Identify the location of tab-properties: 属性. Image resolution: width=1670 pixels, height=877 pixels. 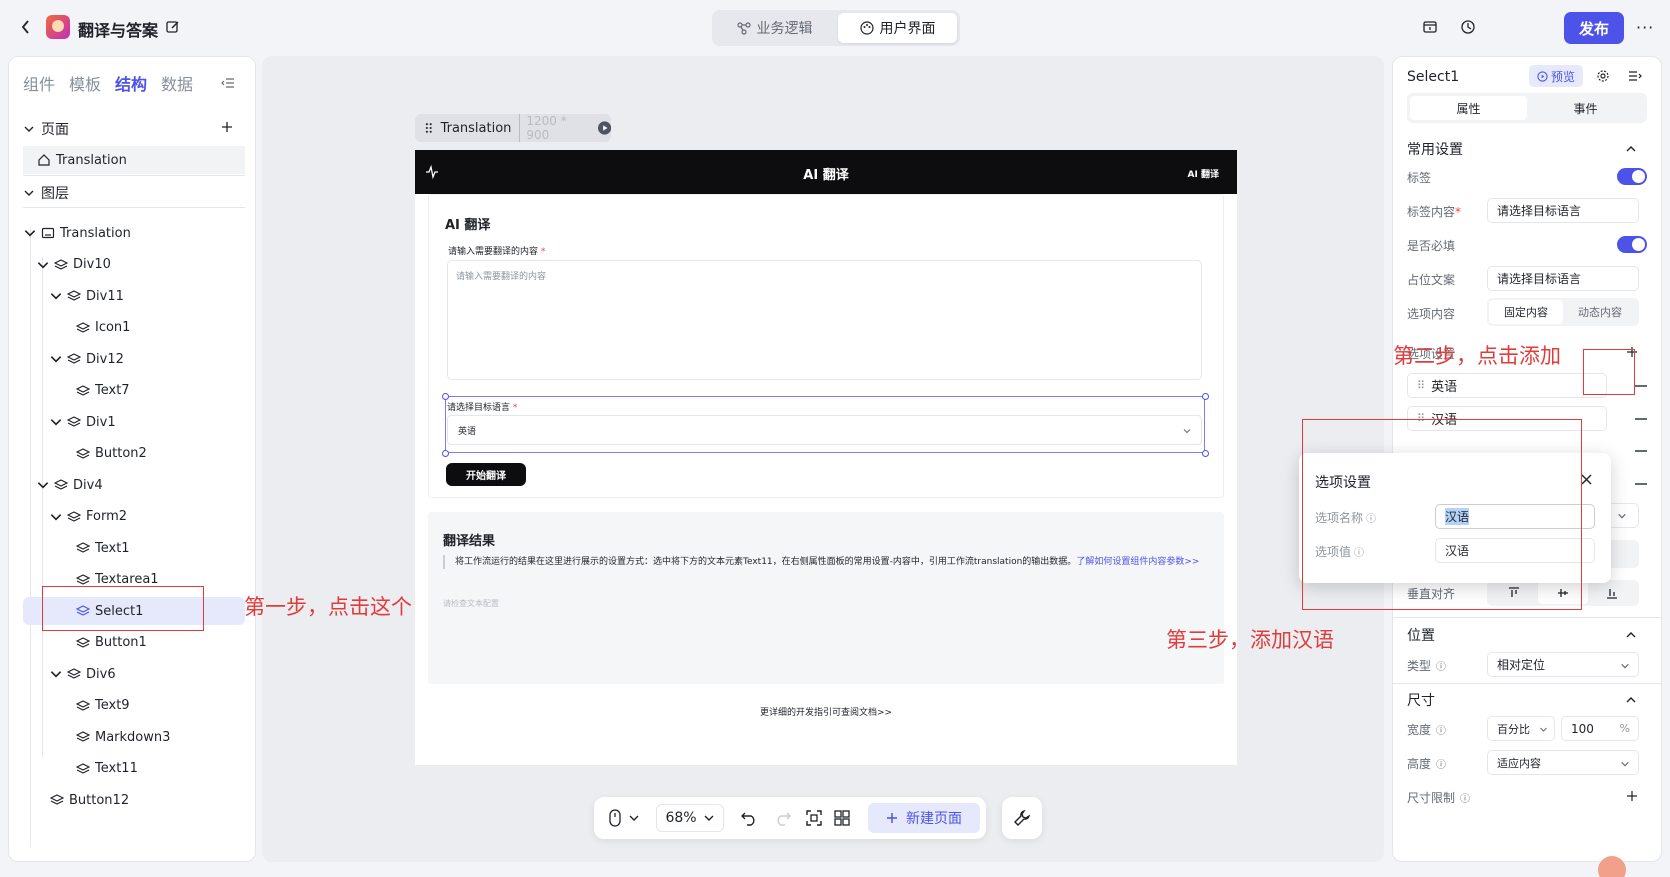
(1468, 108).